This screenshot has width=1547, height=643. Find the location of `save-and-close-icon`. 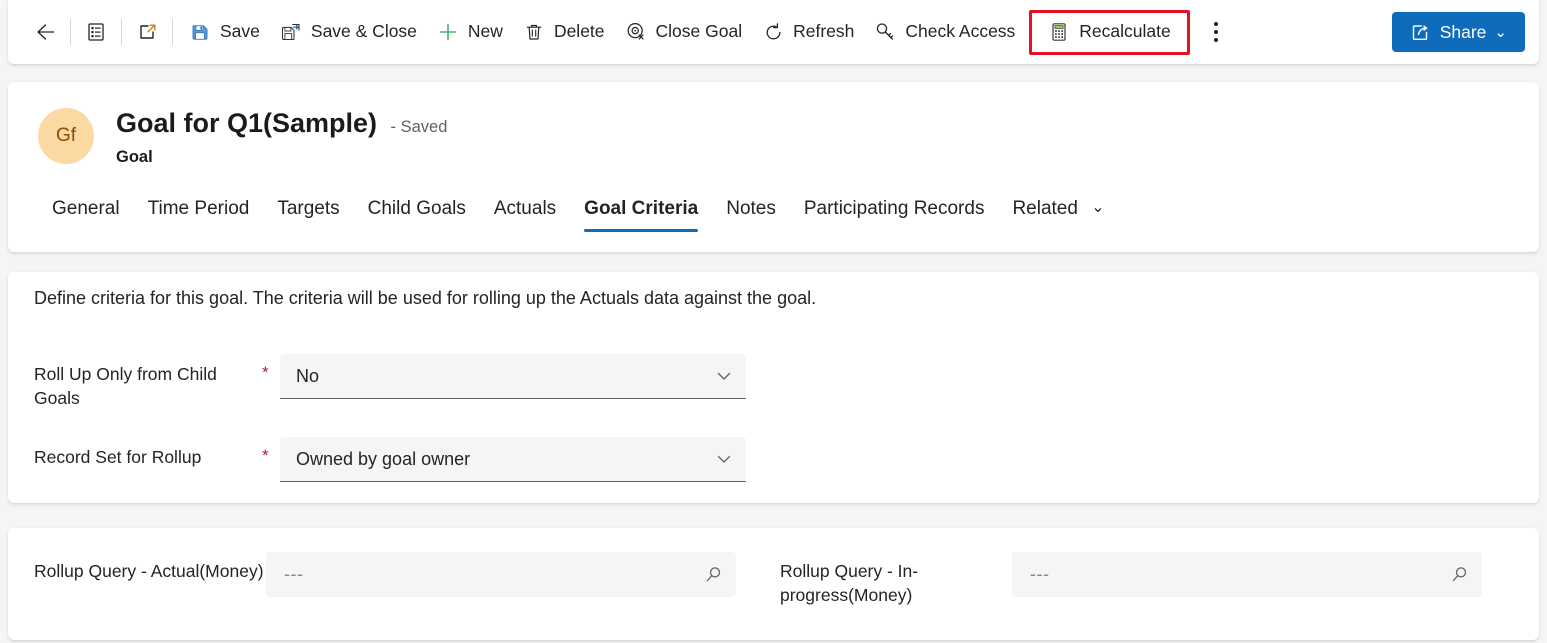

save-and-close-icon is located at coordinates (291, 32).